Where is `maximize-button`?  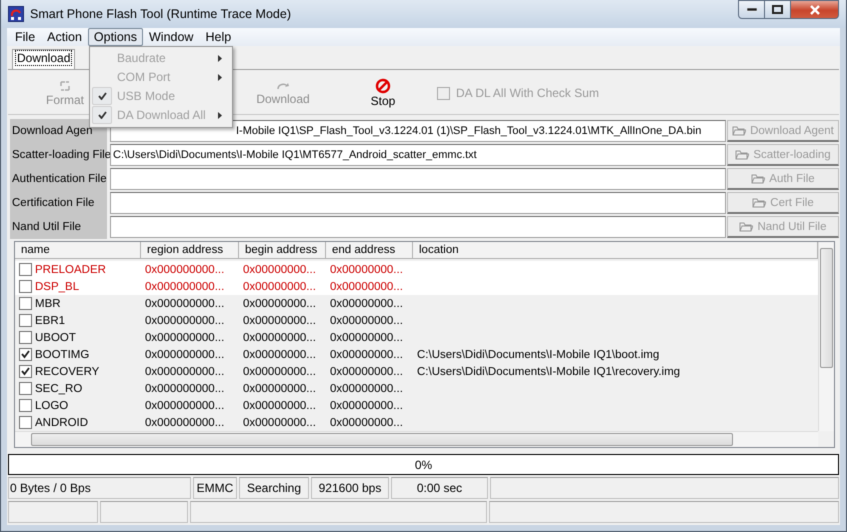 maximize-button is located at coordinates (778, 9).